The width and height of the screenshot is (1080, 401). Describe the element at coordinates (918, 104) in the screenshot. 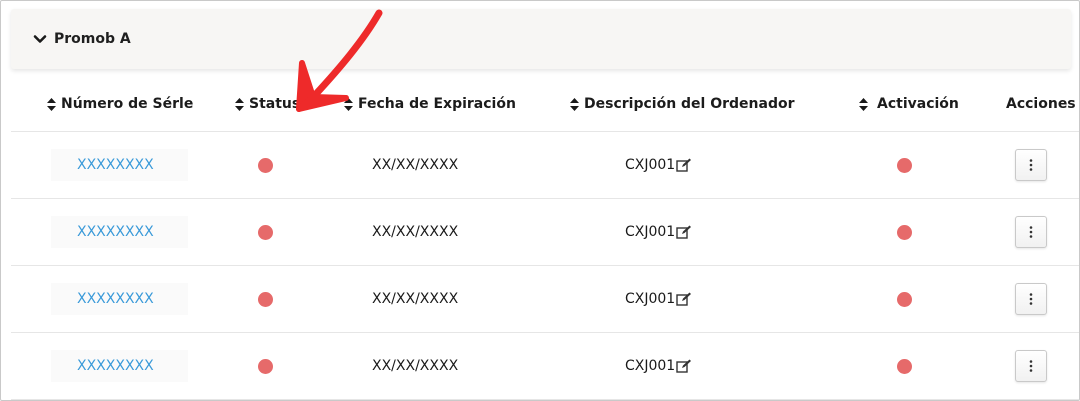

I see `column-label: Activación` at that location.